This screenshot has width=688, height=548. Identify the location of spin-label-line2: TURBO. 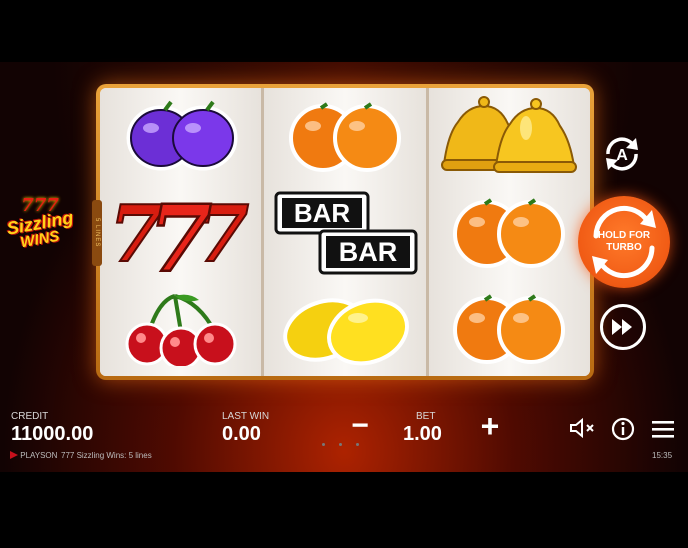
(624, 247).